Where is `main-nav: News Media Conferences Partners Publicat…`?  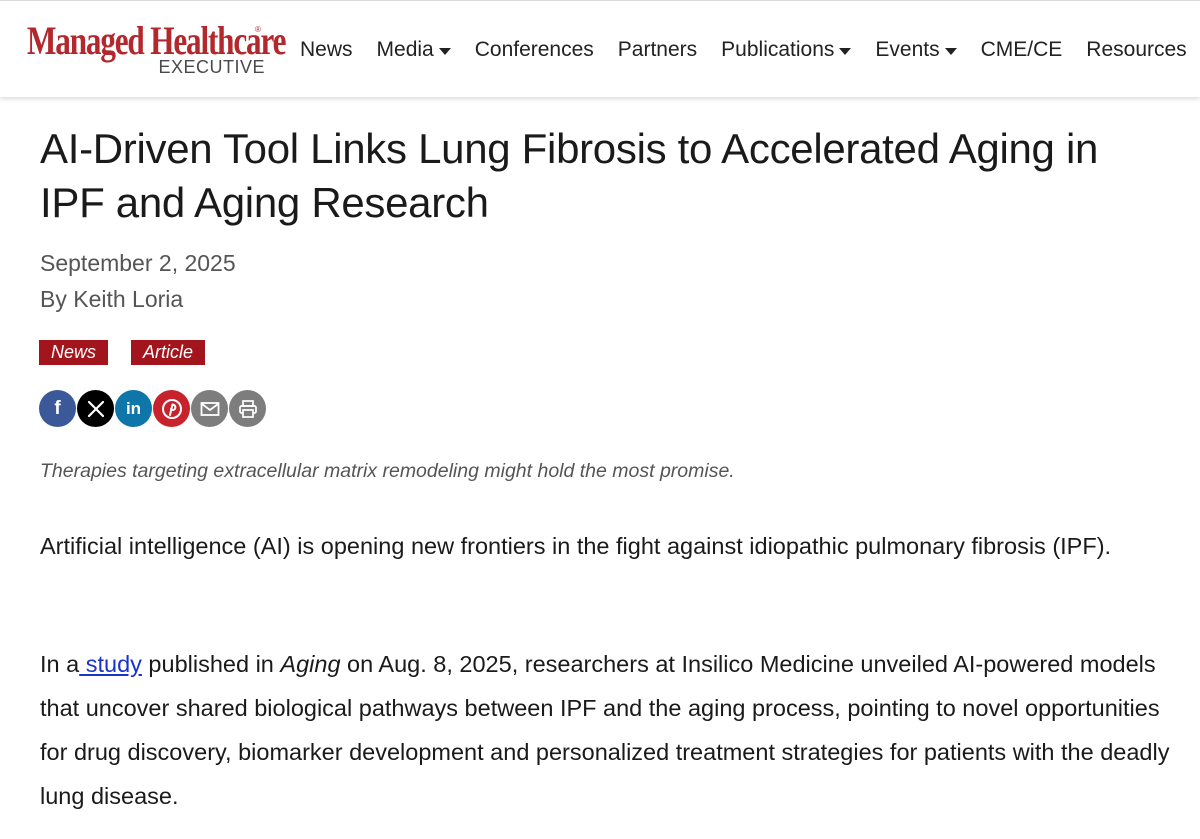
main-nav: News Media Conferences Partners Publicat… is located at coordinates (750, 50).